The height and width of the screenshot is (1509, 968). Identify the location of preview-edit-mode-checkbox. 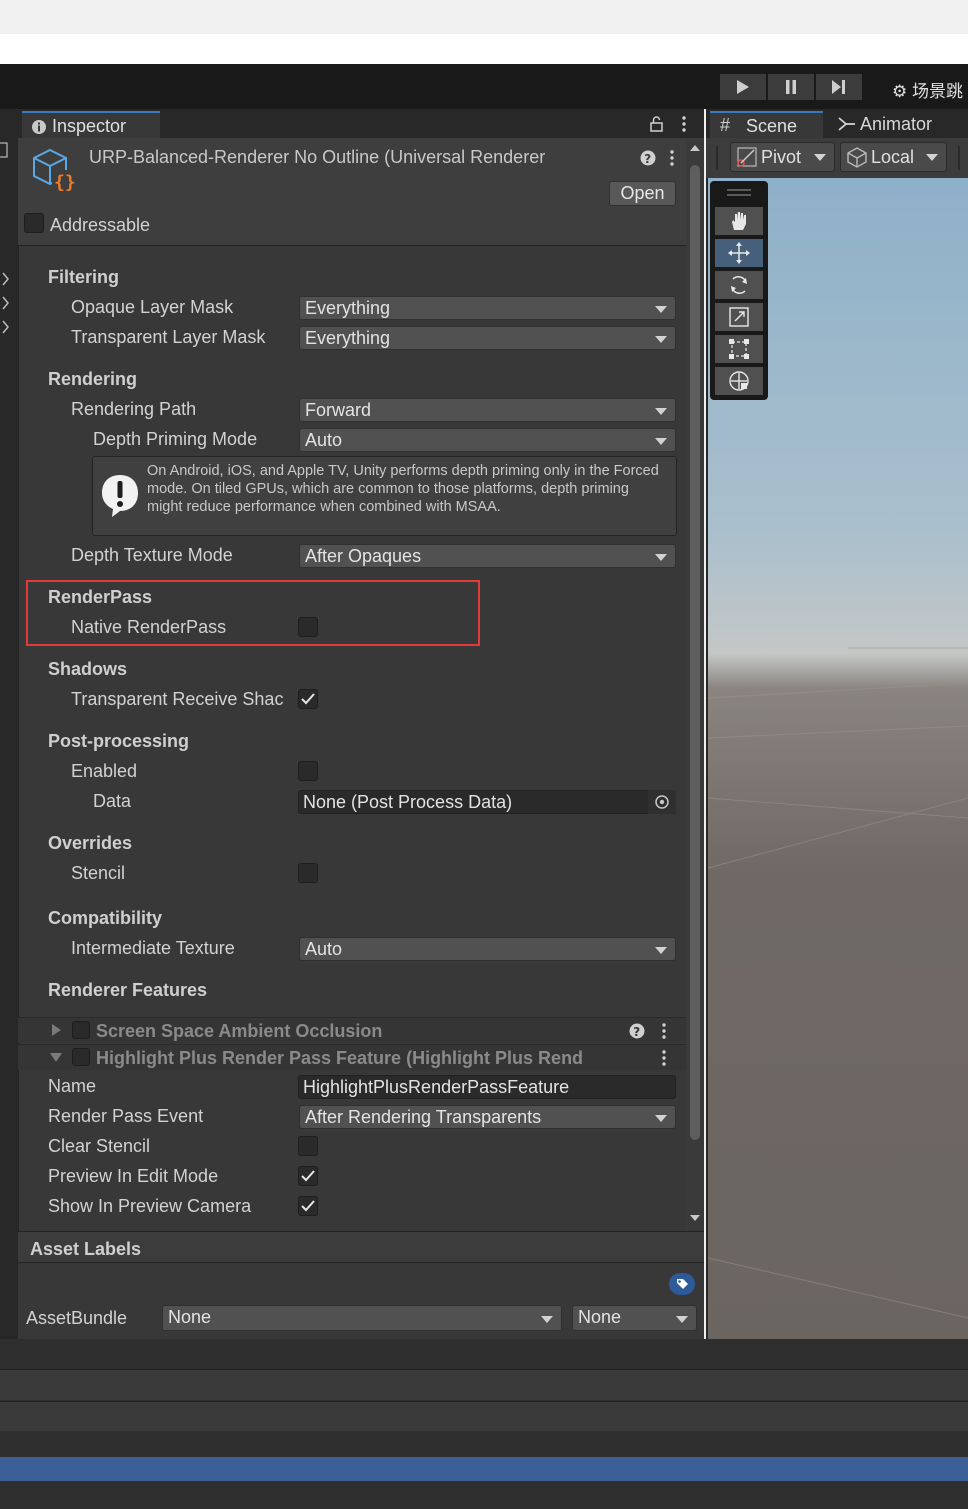
(308, 1176).